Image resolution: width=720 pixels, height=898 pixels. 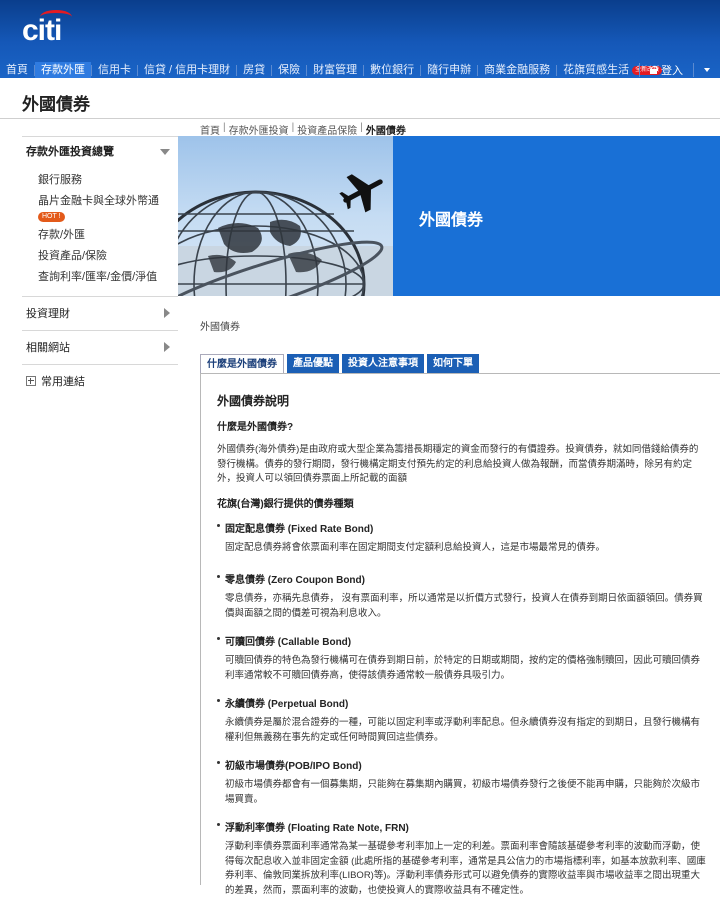 What do you see at coordinates (317, 828) in the screenshot?
I see `bond-title-text: 浮動利率債券 (Floating Rate Note, FRN)` at bounding box center [317, 828].